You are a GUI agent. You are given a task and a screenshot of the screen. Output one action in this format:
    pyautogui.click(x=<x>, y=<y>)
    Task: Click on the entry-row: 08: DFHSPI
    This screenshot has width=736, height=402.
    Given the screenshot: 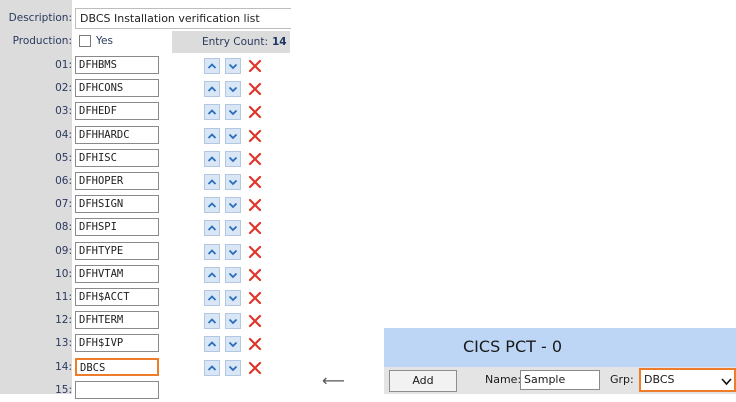 What is the action you would take?
    pyautogui.click(x=145, y=227)
    